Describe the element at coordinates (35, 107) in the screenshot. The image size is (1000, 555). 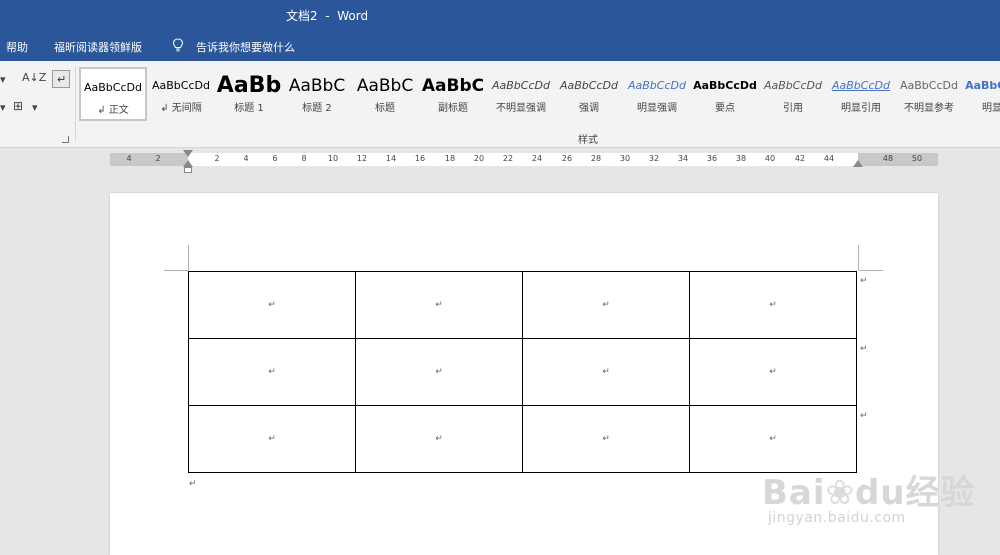
I see `borders-dropdown-icon: ▾` at that location.